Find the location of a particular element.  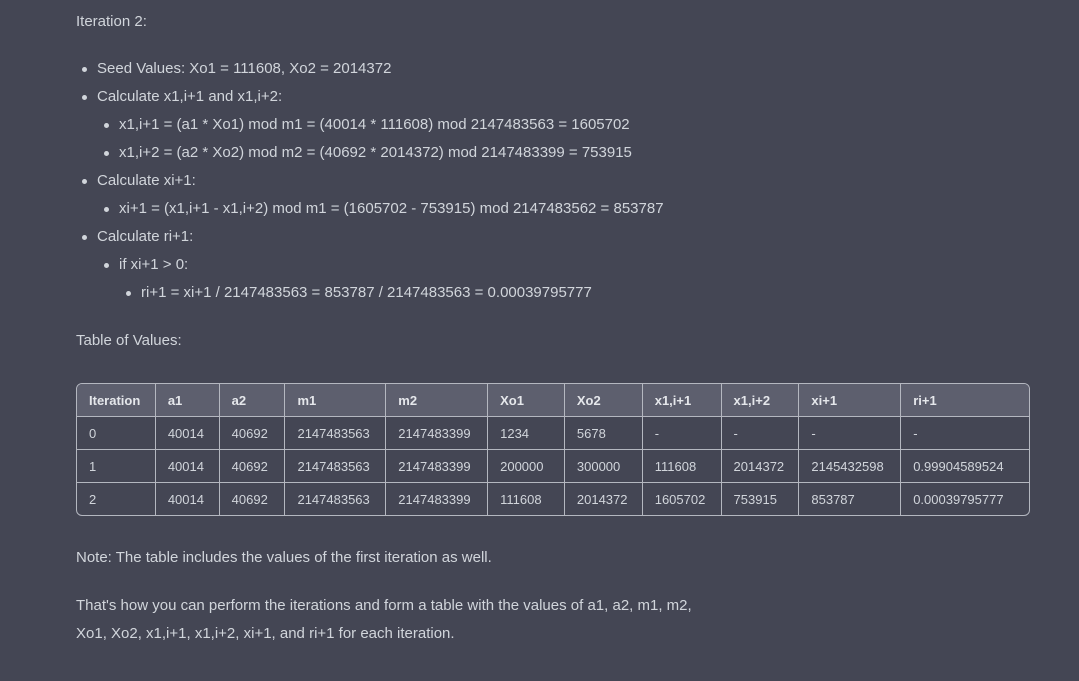

header-xi1: xi+1 is located at coordinates (850, 400).